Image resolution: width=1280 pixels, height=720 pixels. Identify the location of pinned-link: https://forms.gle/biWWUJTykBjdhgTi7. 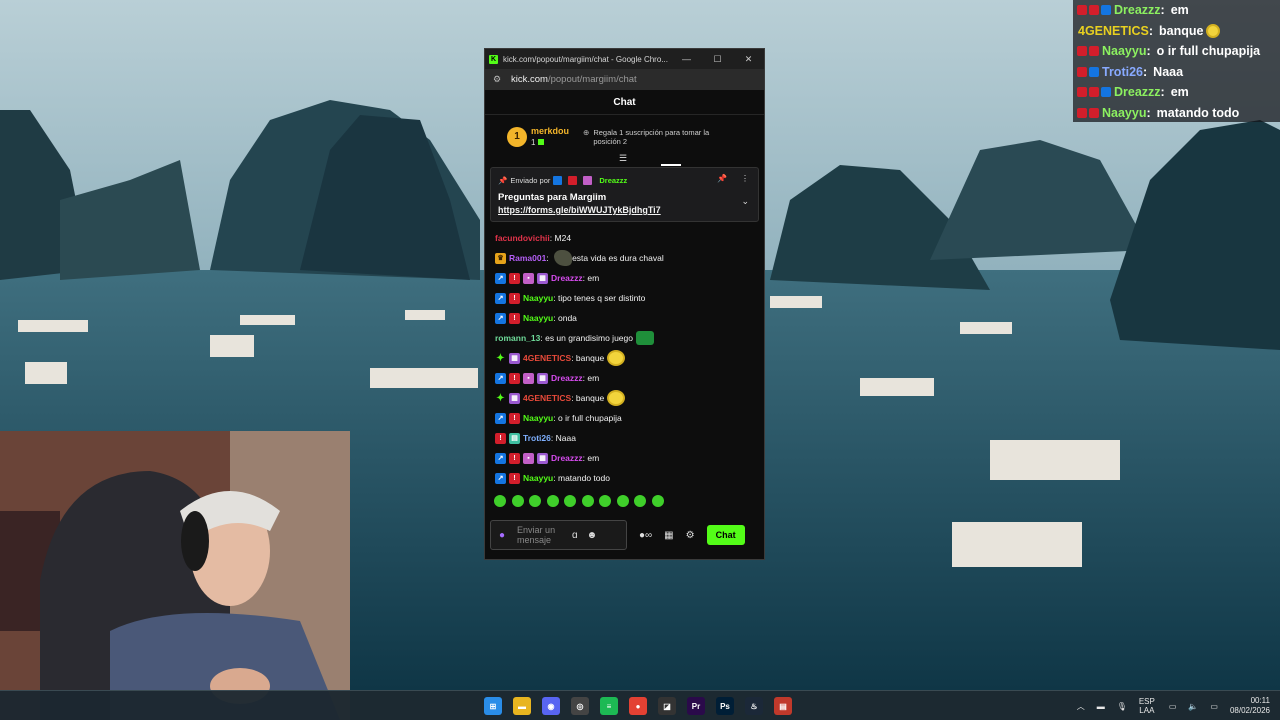
(624, 210).